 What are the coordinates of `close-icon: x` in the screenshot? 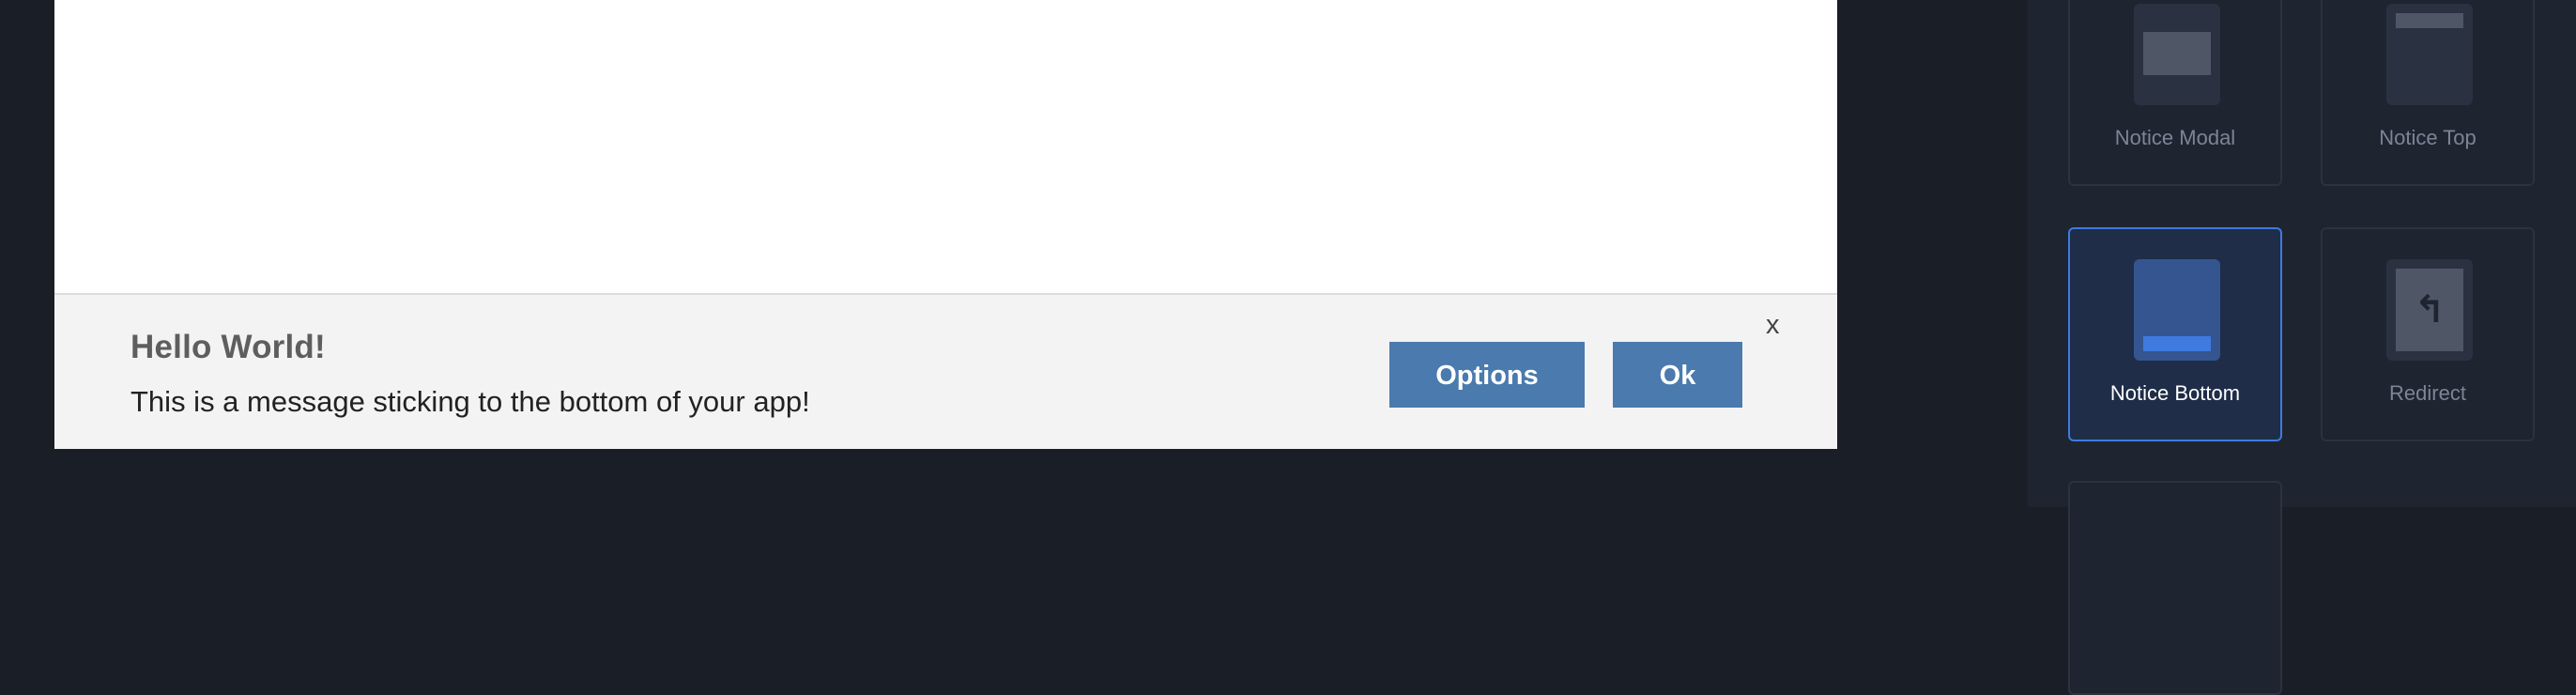 It's located at (1773, 325).